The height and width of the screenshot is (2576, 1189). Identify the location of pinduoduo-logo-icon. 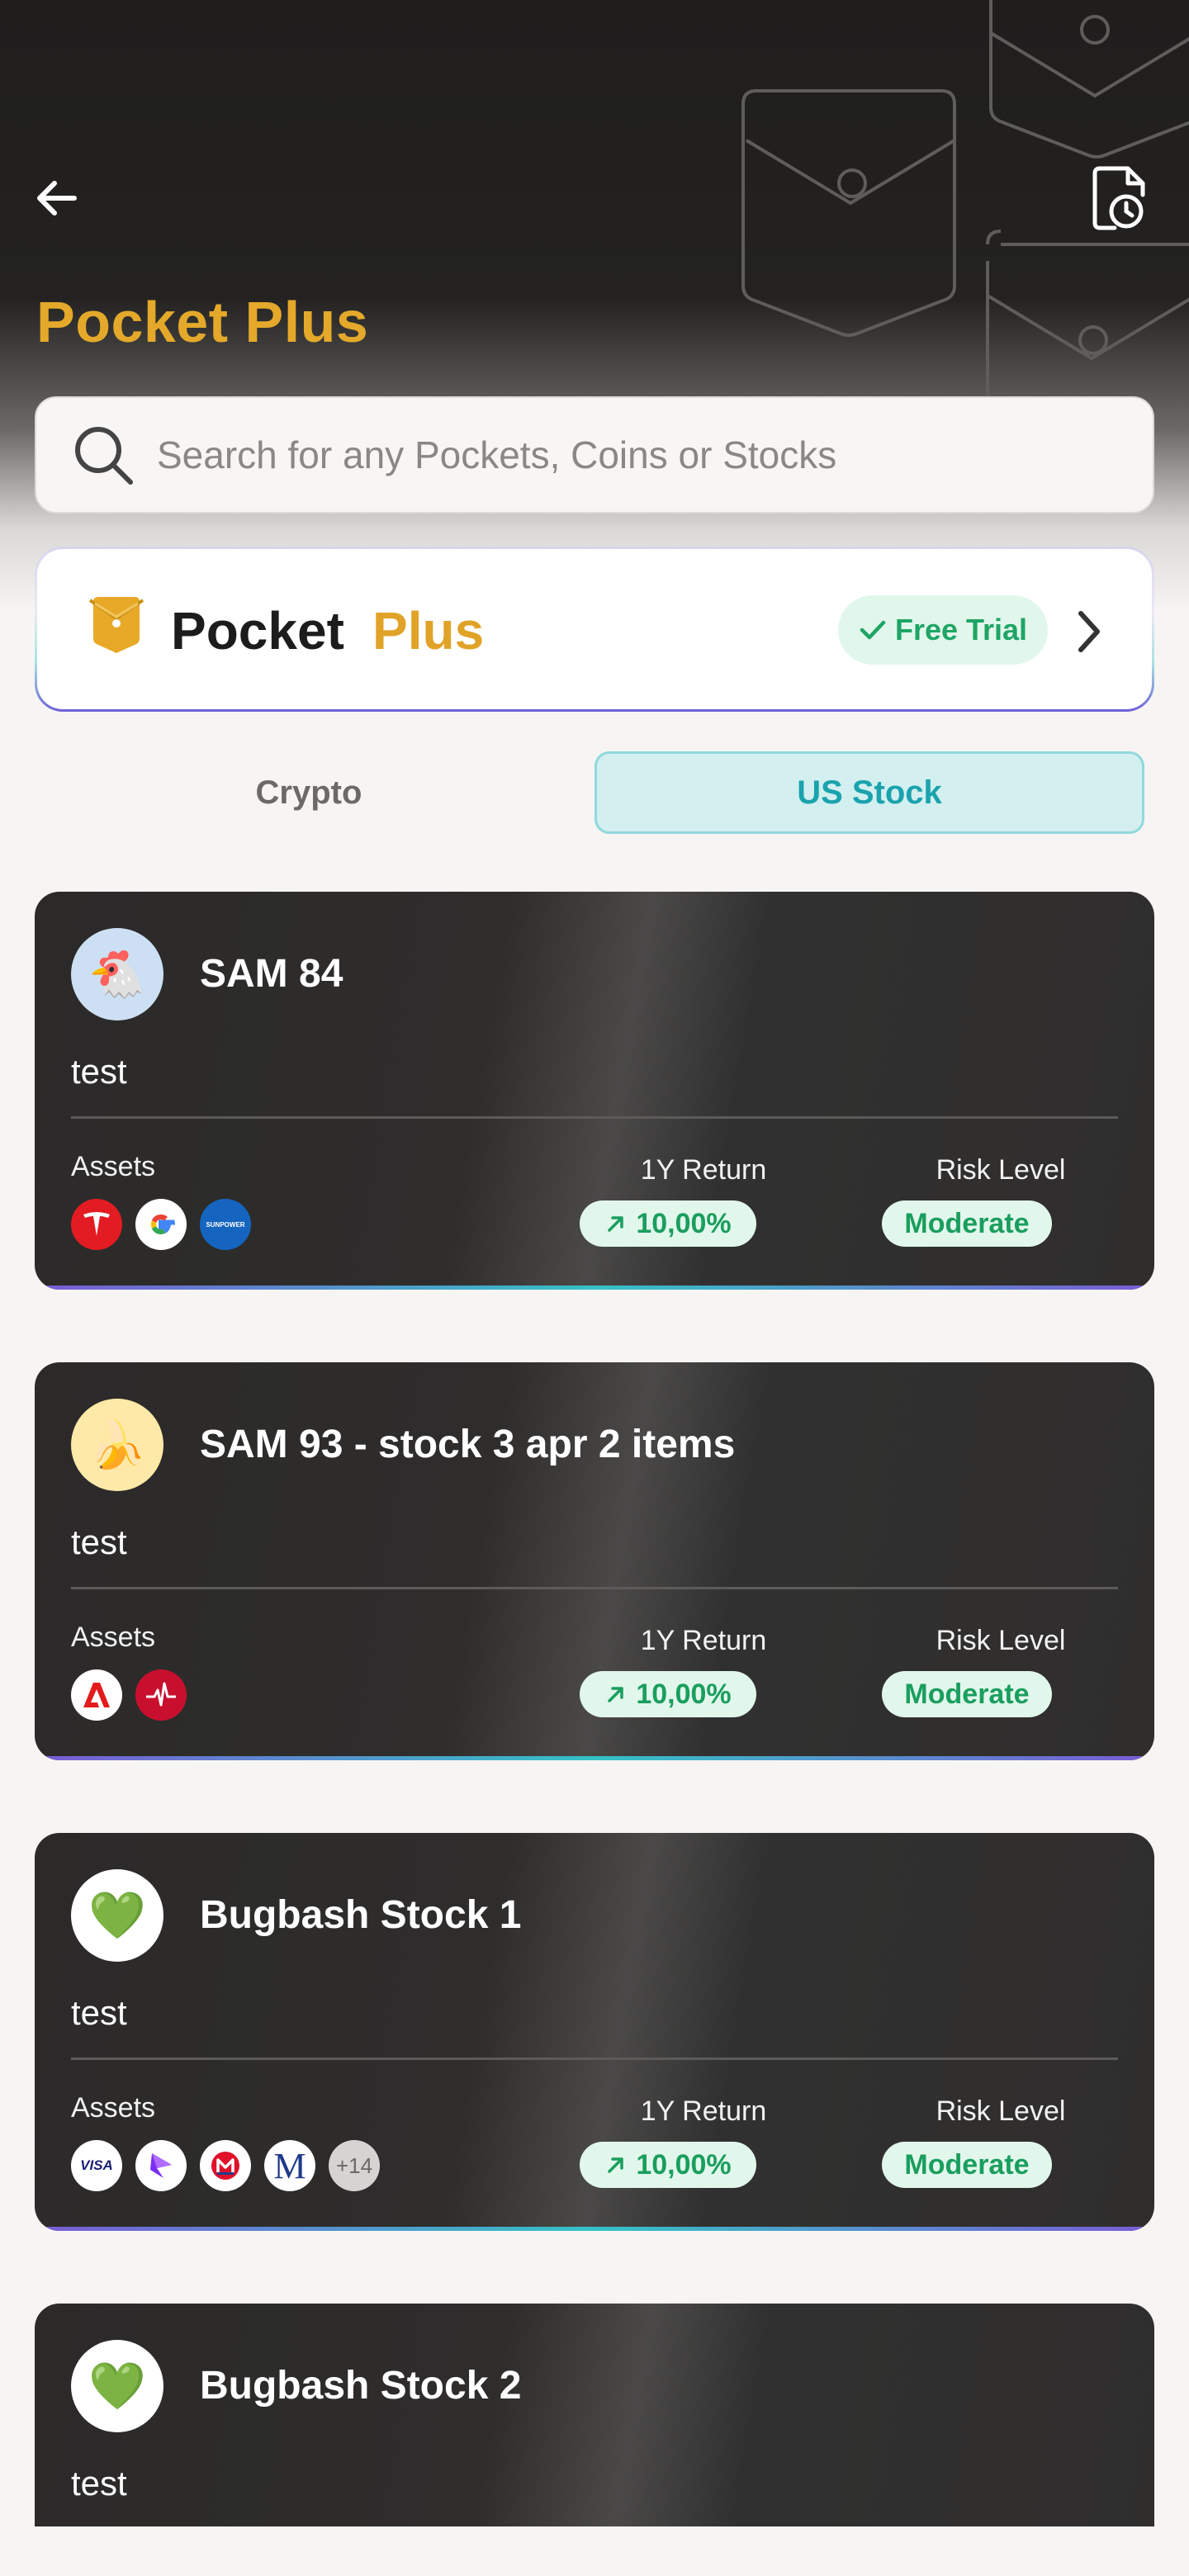
(161, 2165).